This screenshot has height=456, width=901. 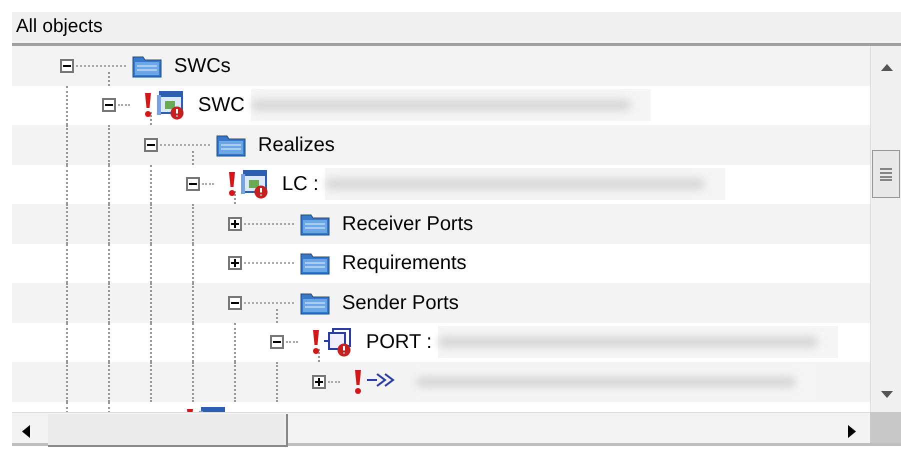 I want to click on port-error-icon, so click(x=339, y=342).